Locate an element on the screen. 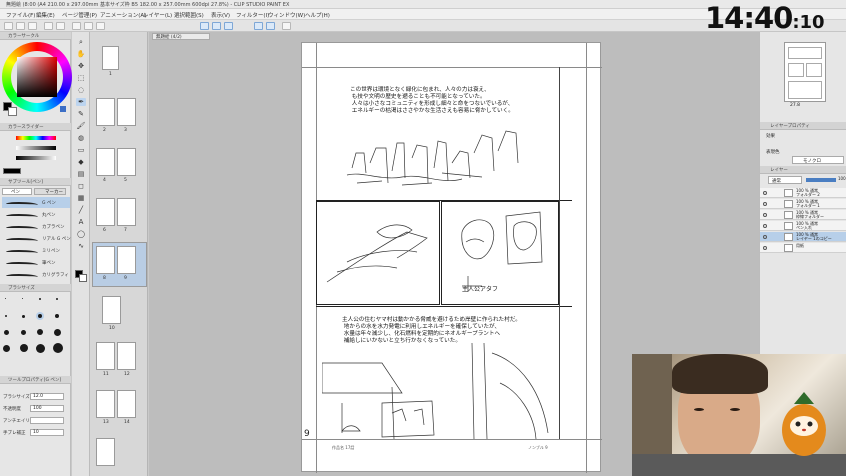  eraser-tool-icon: ▭ is located at coordinates (81, 150).